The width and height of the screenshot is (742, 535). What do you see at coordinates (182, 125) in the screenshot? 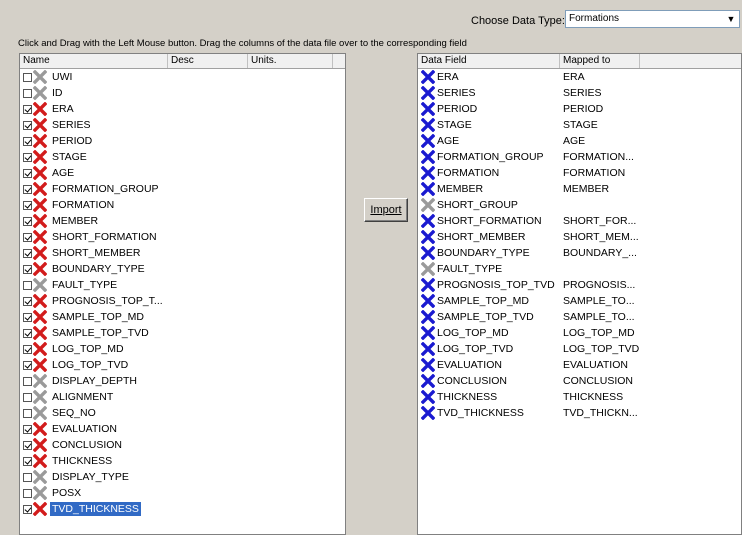
I see `source-row: SERIES` at bounding box center [182, 125].